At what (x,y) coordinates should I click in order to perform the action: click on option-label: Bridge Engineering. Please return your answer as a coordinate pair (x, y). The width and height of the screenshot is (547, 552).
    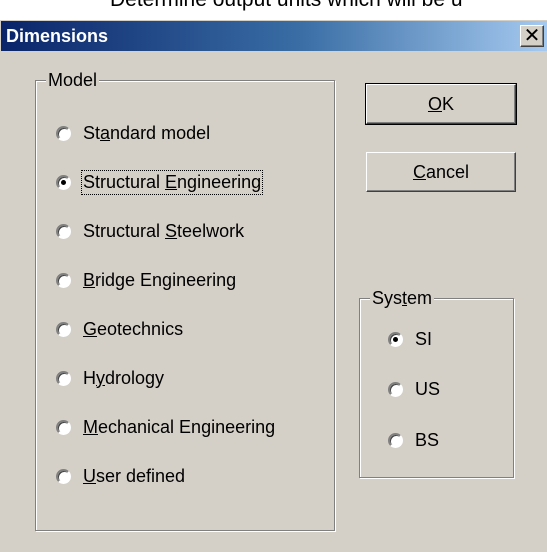
    Looking at the image, I should click on (160, 279).